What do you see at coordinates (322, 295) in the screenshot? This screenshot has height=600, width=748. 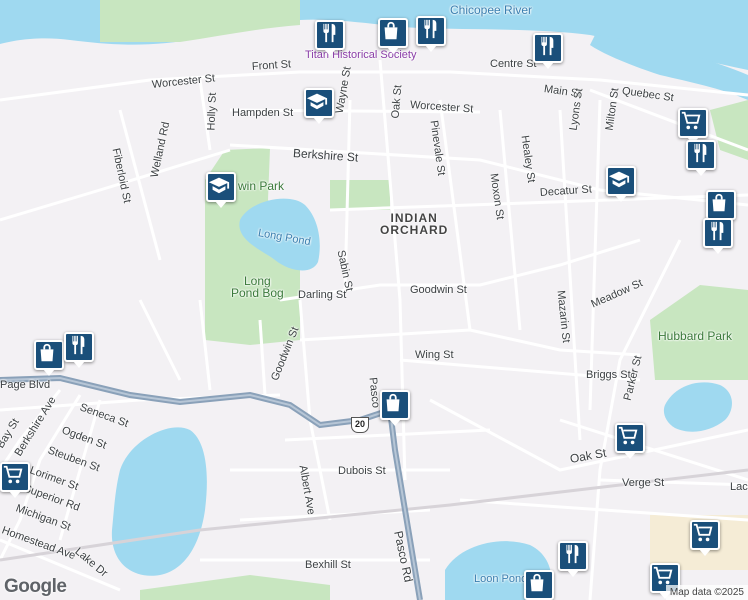 I see `label-darling-st: Darling St` at bounding box center [322, 295].